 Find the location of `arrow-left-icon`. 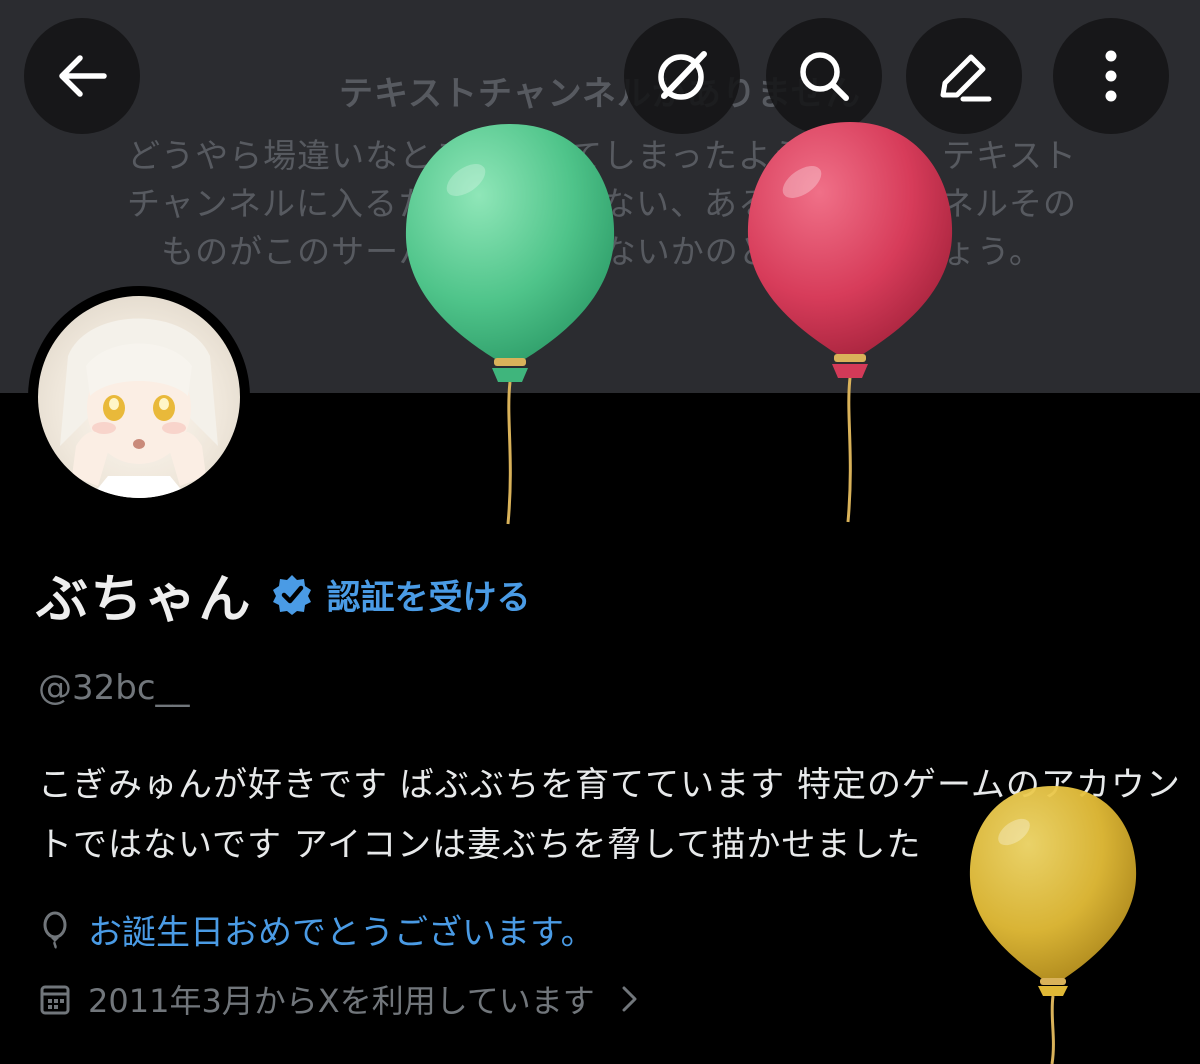

arrow-left-icon is located at coordinates (83, 76).